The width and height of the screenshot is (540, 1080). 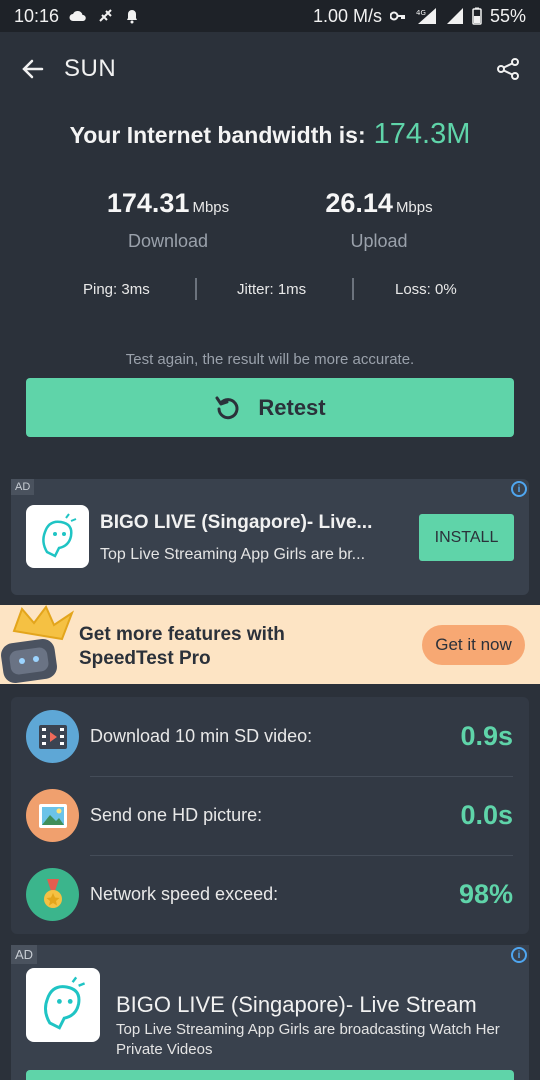 What do you see at coordinates (33, 69) in the screenshot?
I see `arrow-left-icon` at bounding box center [33, 69].